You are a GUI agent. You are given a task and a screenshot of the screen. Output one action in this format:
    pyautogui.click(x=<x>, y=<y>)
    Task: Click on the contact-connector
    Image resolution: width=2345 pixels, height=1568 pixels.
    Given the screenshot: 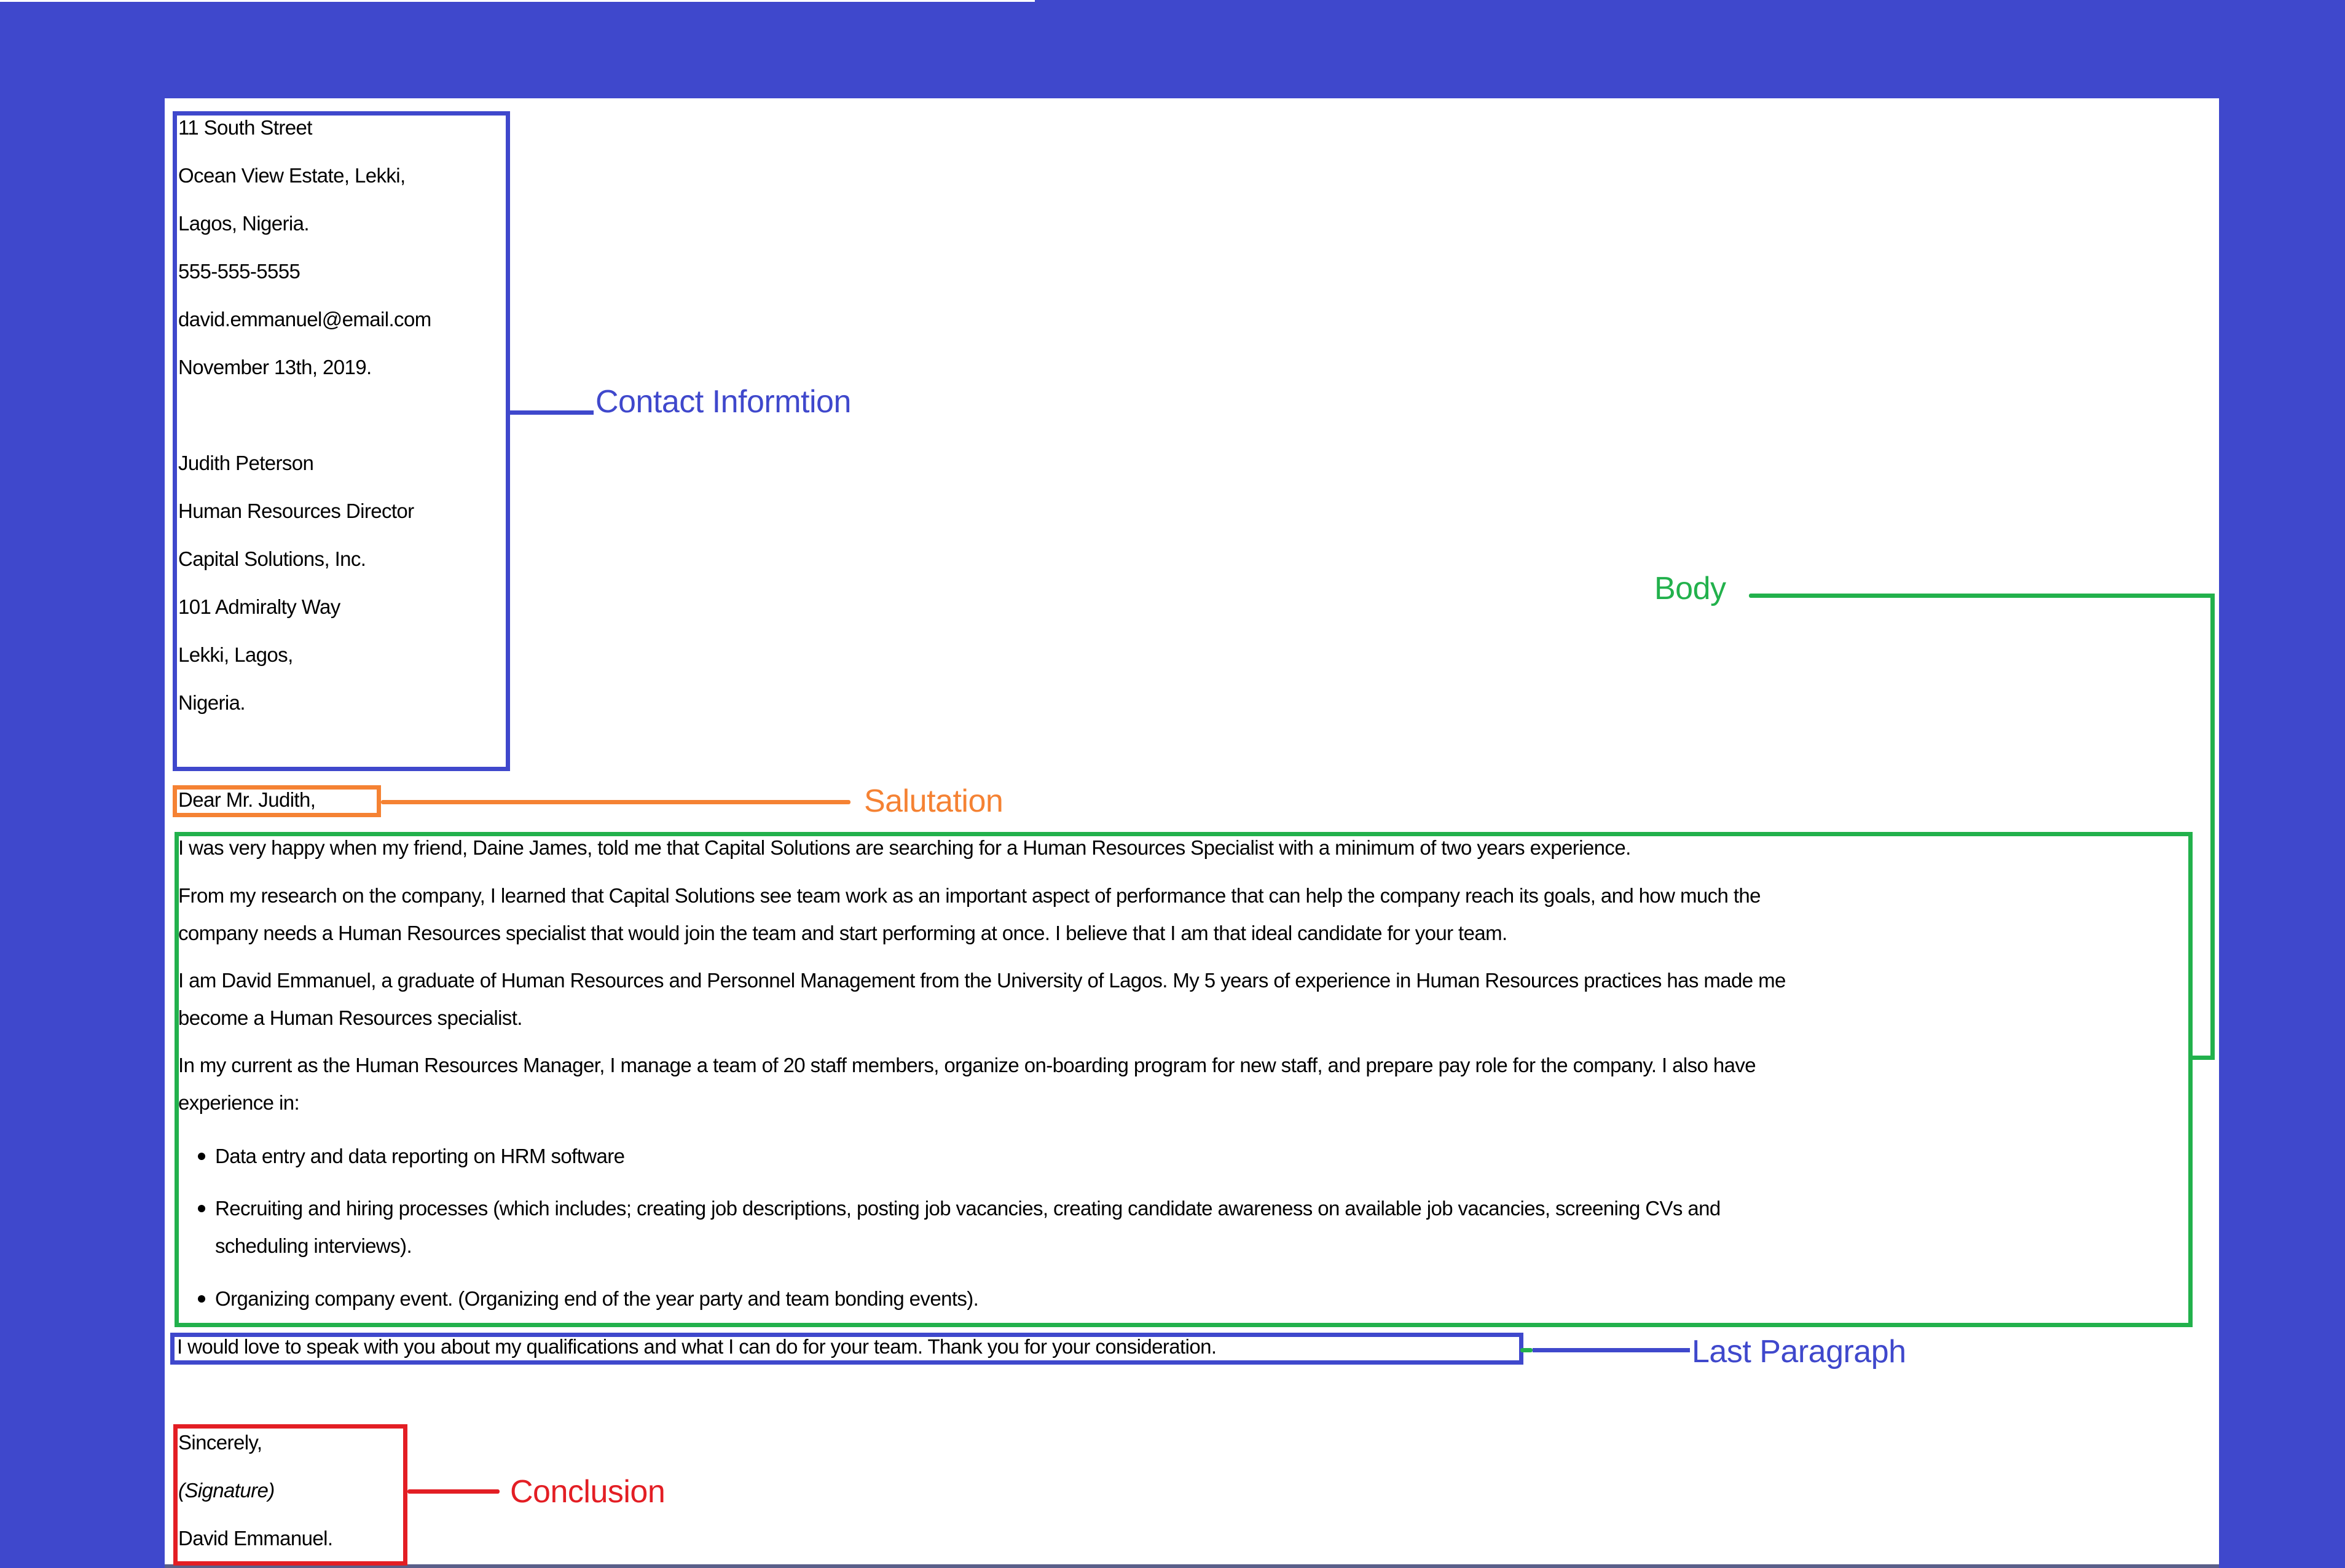 What is the action you would take?
    pyautogui.click(x=552, y=412)
    